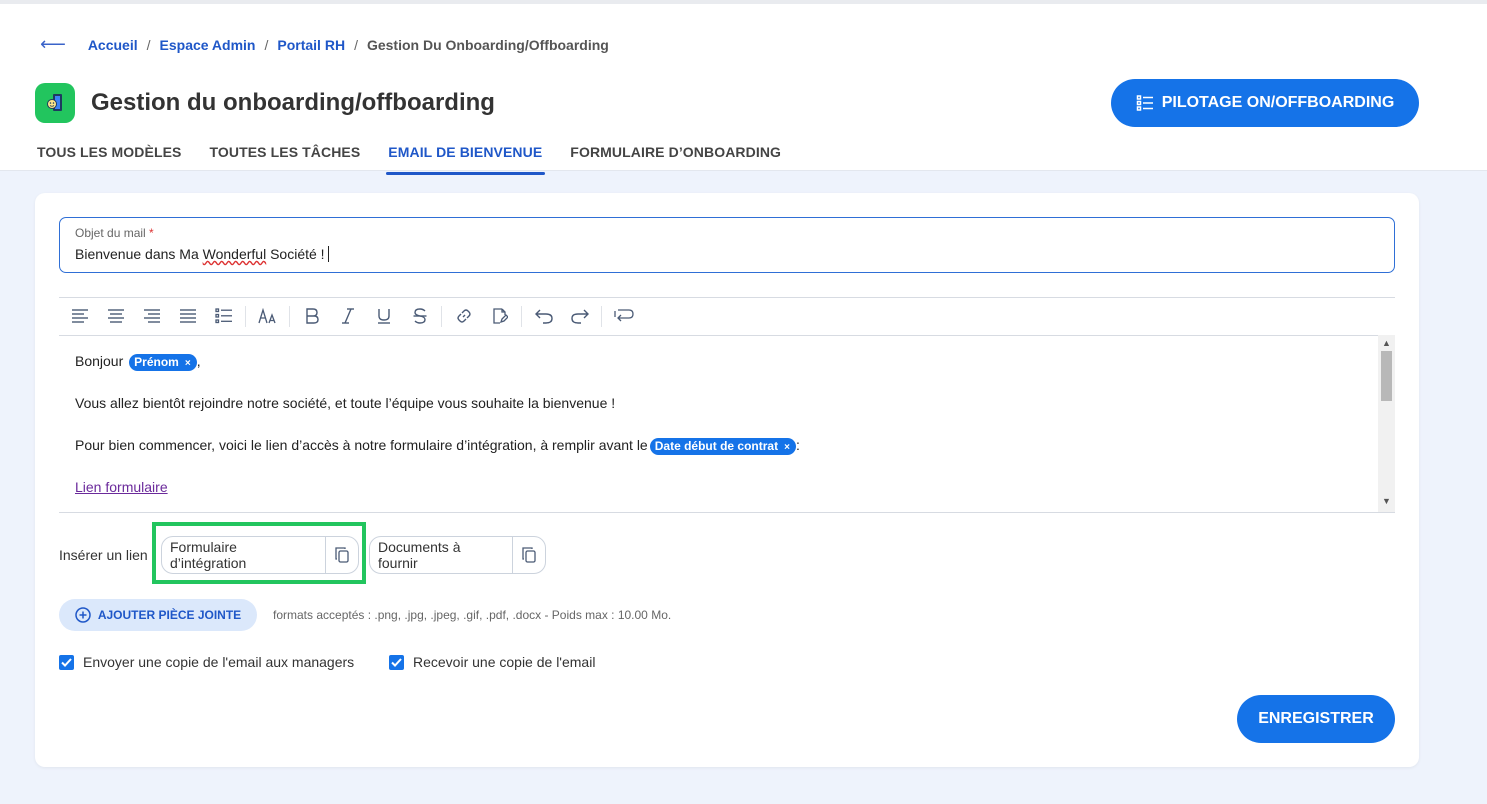 The height and width of the screenshot is (804, 1487). I want to click on tab-email-de-bienvenue: EMAIL DE BIENVENUE, so click(466, 159).